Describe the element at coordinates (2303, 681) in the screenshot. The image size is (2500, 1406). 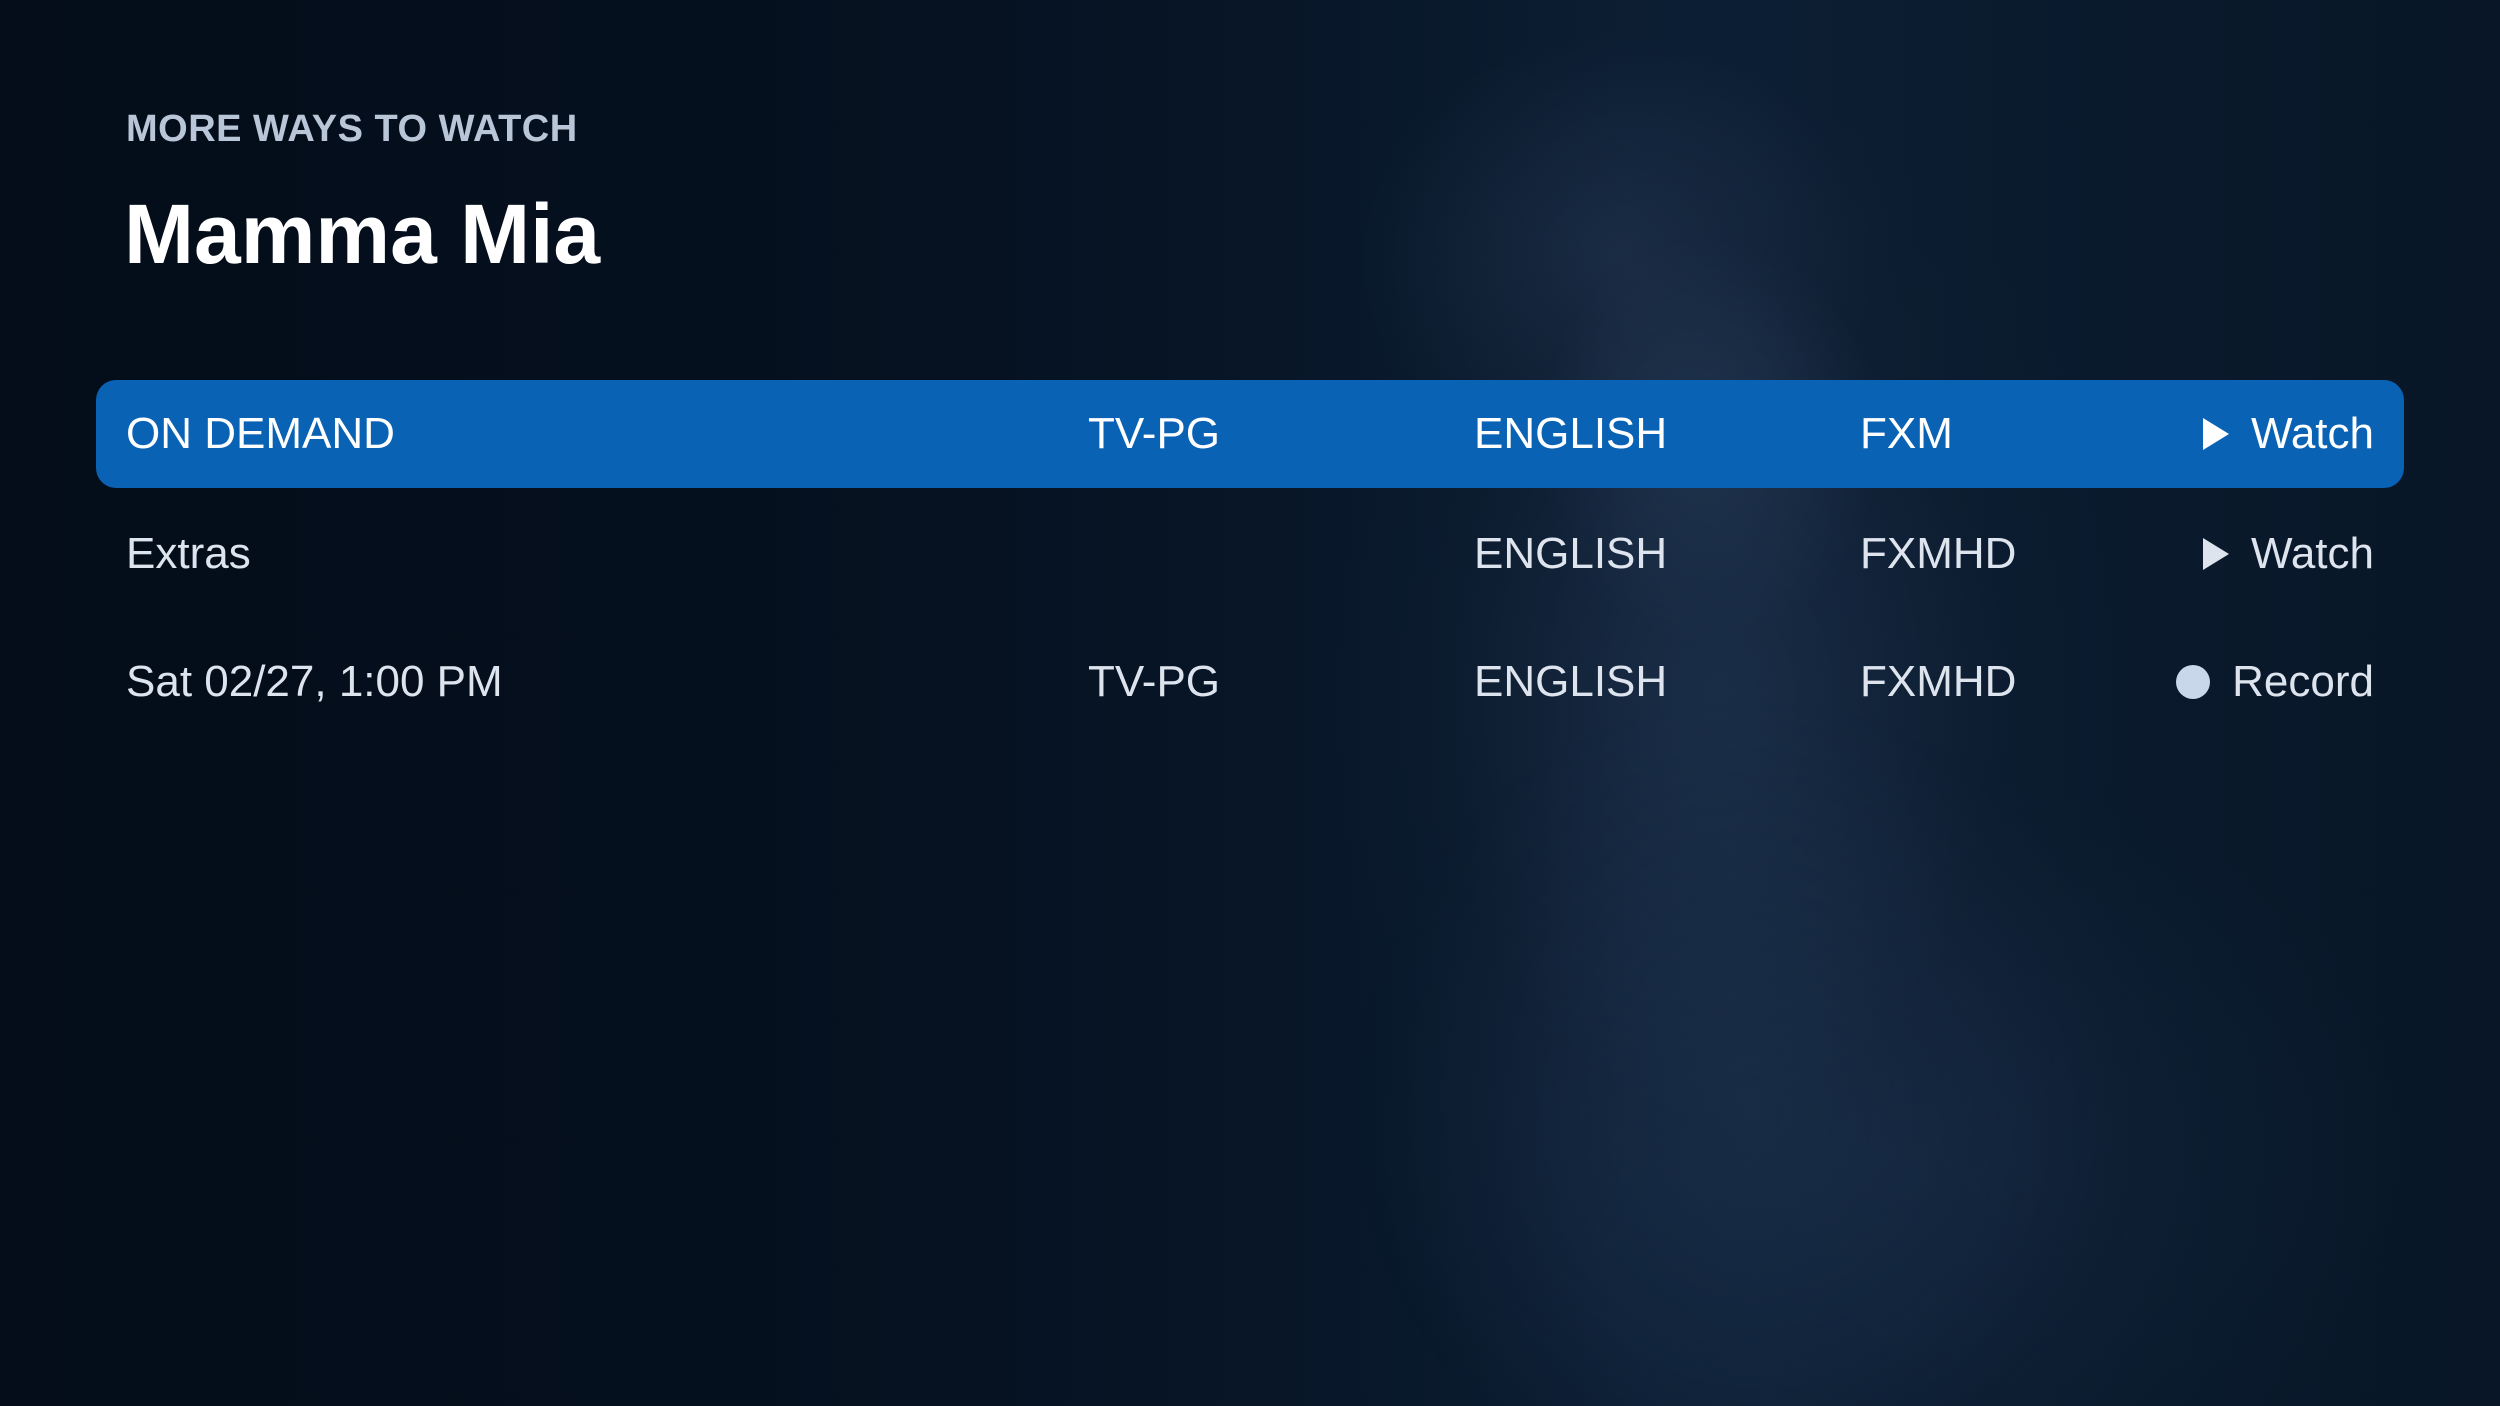
I see `action-label: Record` at that location.